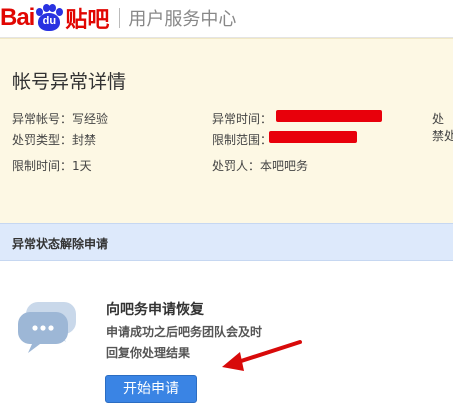 This screenshot has height=416, width=453. What do you see at coordinates (182, 19) in the screenshot?
I see `service-center-title: 用户服务中心` at bounding box center [182, 19].